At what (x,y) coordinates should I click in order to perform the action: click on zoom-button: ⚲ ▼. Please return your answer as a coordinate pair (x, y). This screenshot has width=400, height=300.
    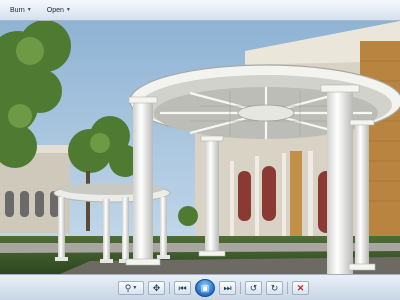
    Looking at the image, I should click on (131, 288).